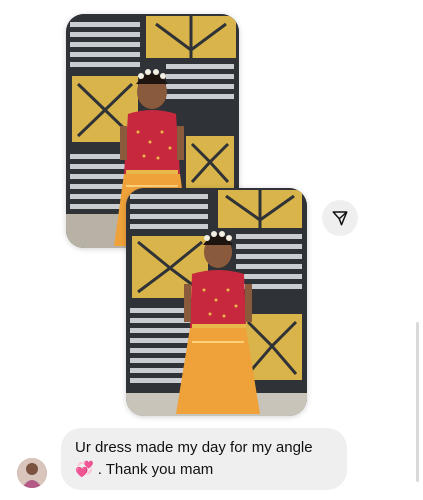 The height and width of the screenshot is (500, 423). What do you see at coordinates (417, 402) in the screenshot?
I see `scrollbar` at bounding box center [417, 402].